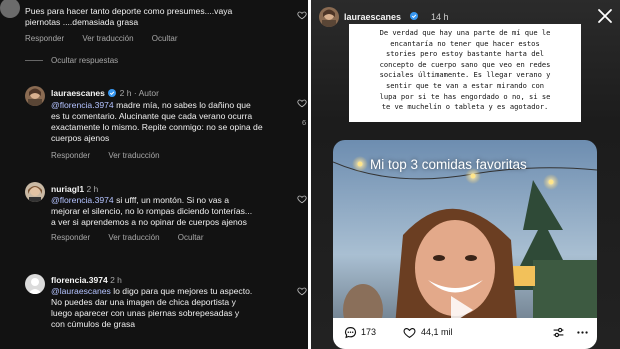  What do you see at coordinates (304, 122) in the screenshot?
I see `like-count: 6` at bounding box center [304, 122].